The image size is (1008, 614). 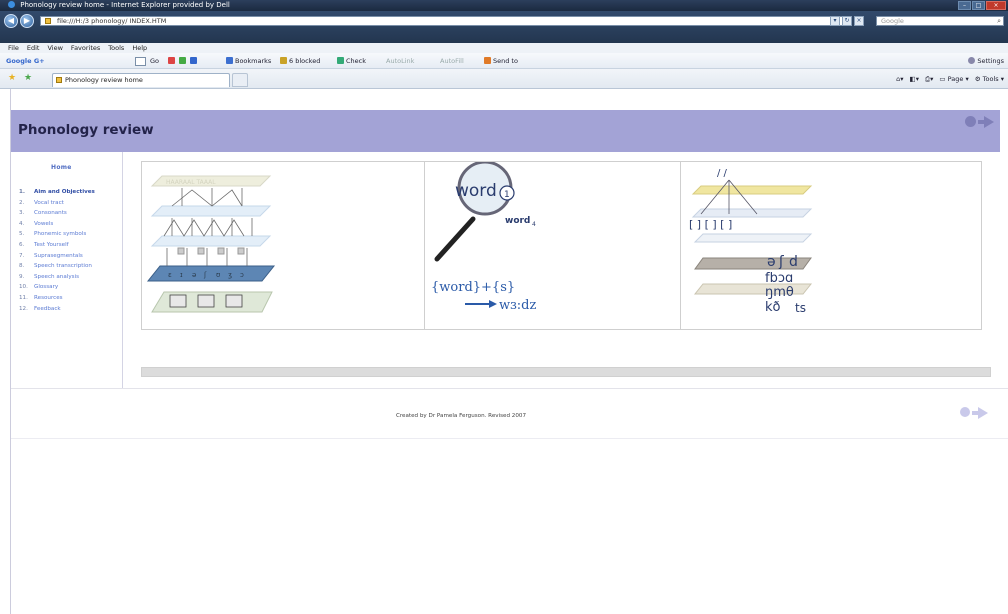 What do you see at coordinates (104, 80) in the screenshot?
I see `tab-label: Phonology review home` at bounding box center [104, 80].